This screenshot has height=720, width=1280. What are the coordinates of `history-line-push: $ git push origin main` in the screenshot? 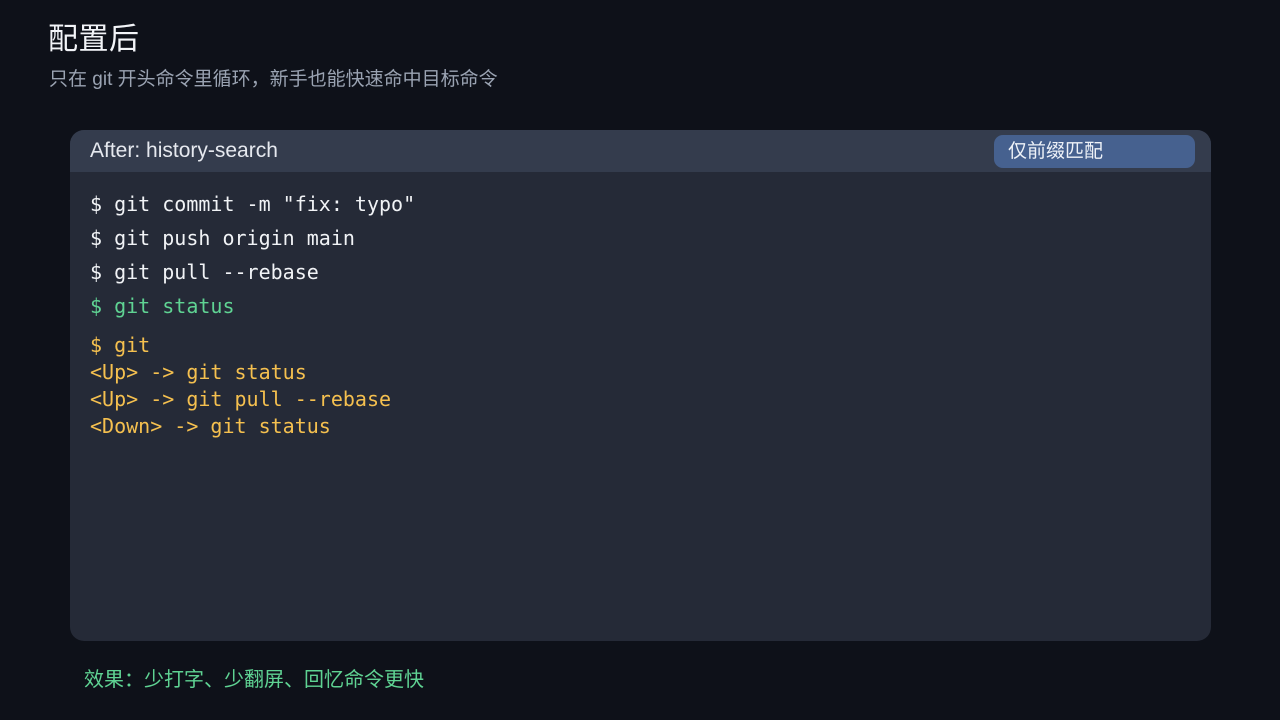 It's located at (222, 238).